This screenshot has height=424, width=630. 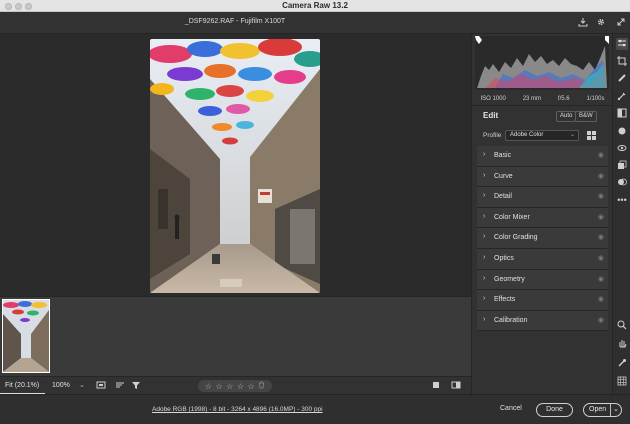 I want to click on auto-button: Auto, so click(x=566, y=116).